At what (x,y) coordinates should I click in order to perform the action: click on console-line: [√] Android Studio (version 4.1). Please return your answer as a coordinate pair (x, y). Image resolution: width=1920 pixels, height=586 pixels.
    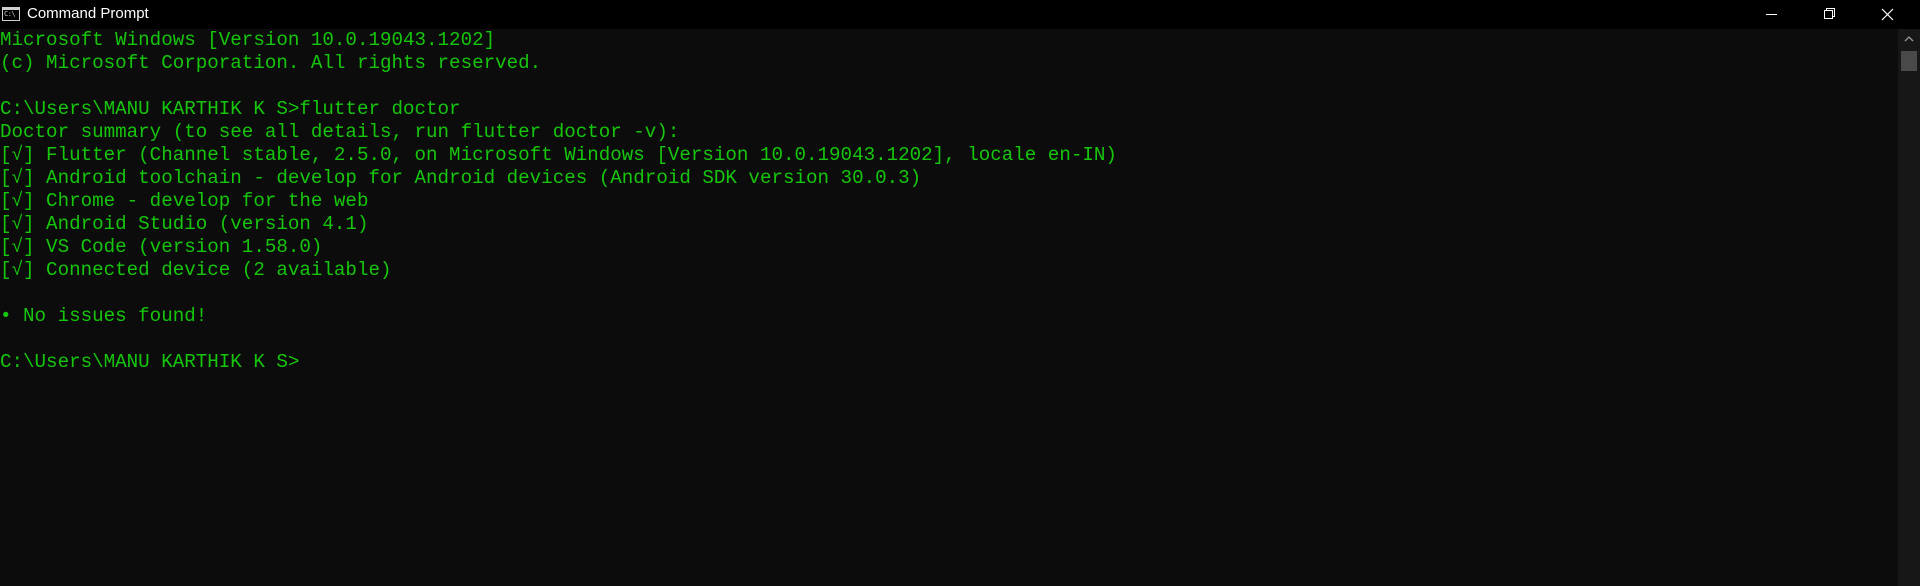
    Looking at the image, I should click on (184, 224).